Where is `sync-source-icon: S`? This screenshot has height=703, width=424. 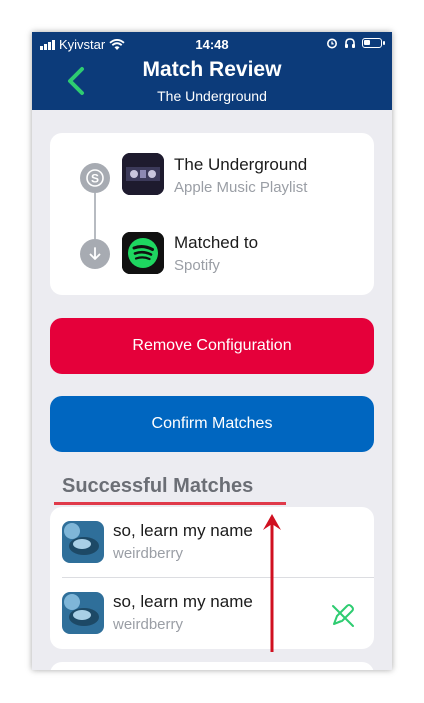
sync-source-icon: S is located at coordinates (95, 178).